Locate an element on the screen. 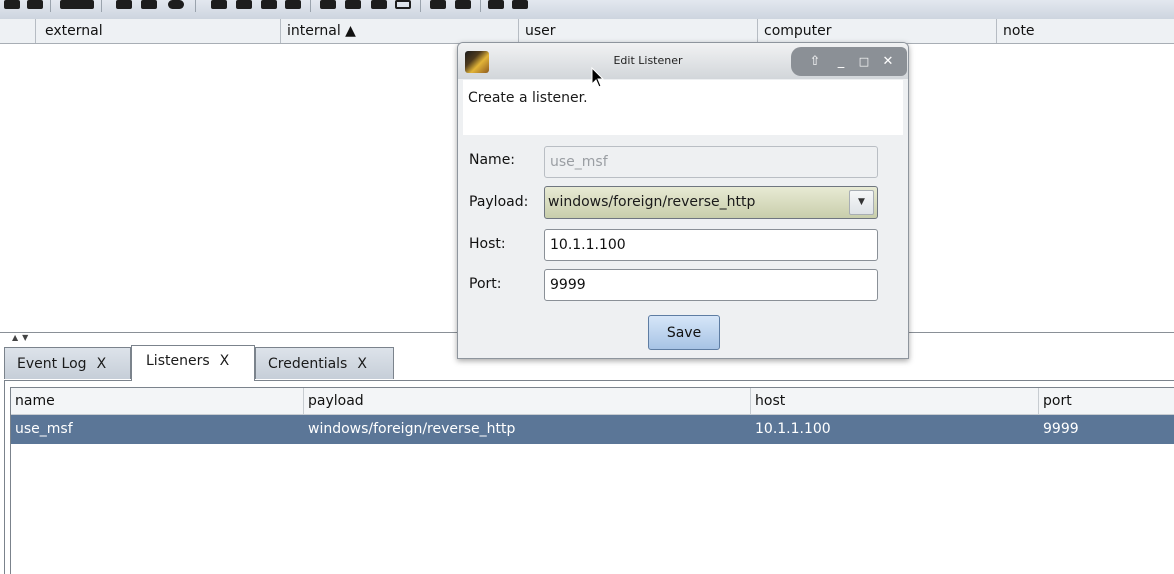 Image resolution: width=1174 pixels, height=574 pixels. splitter-arrows-icon: ▲▼ is located at coordinates (22, 337).